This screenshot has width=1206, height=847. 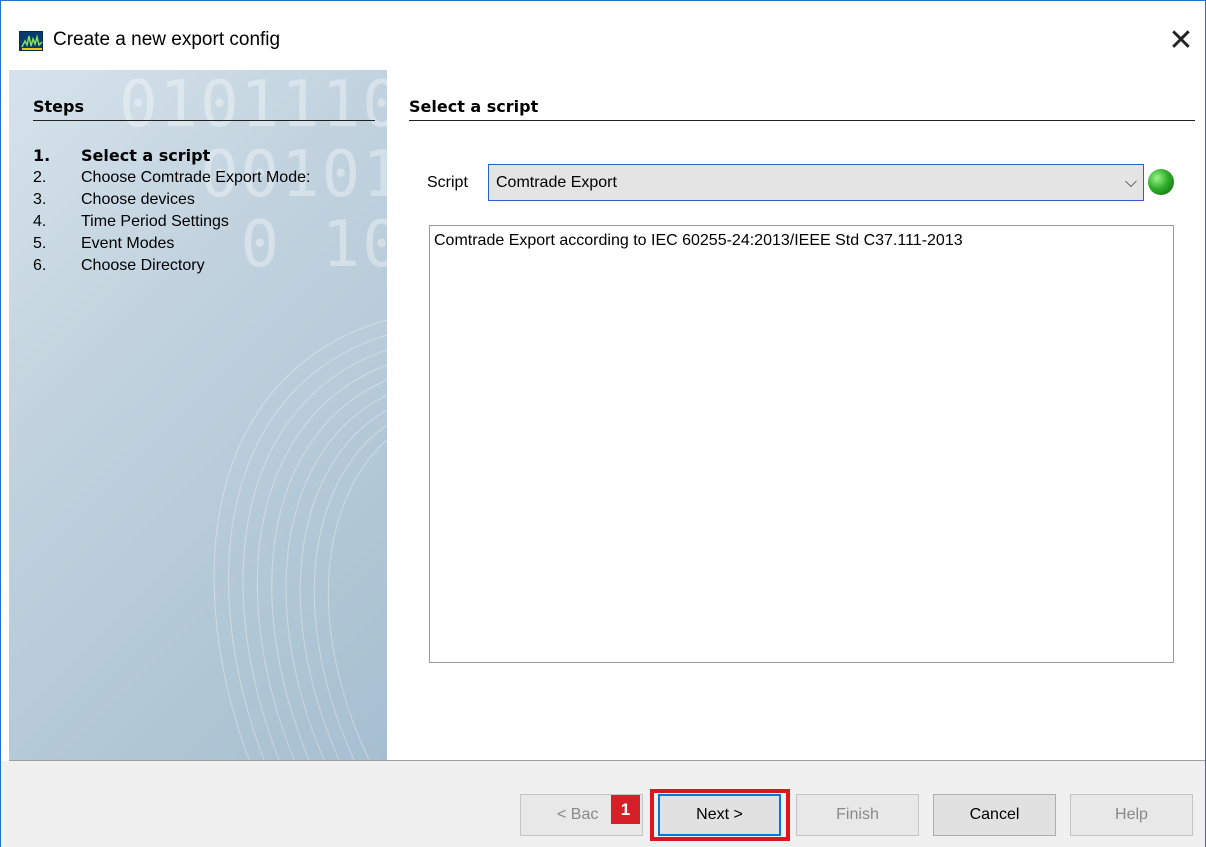 What do you see at coordinates (857, 815) in the screenshot?
I see `finish-button: Finish` at bounding box center [857, 815].